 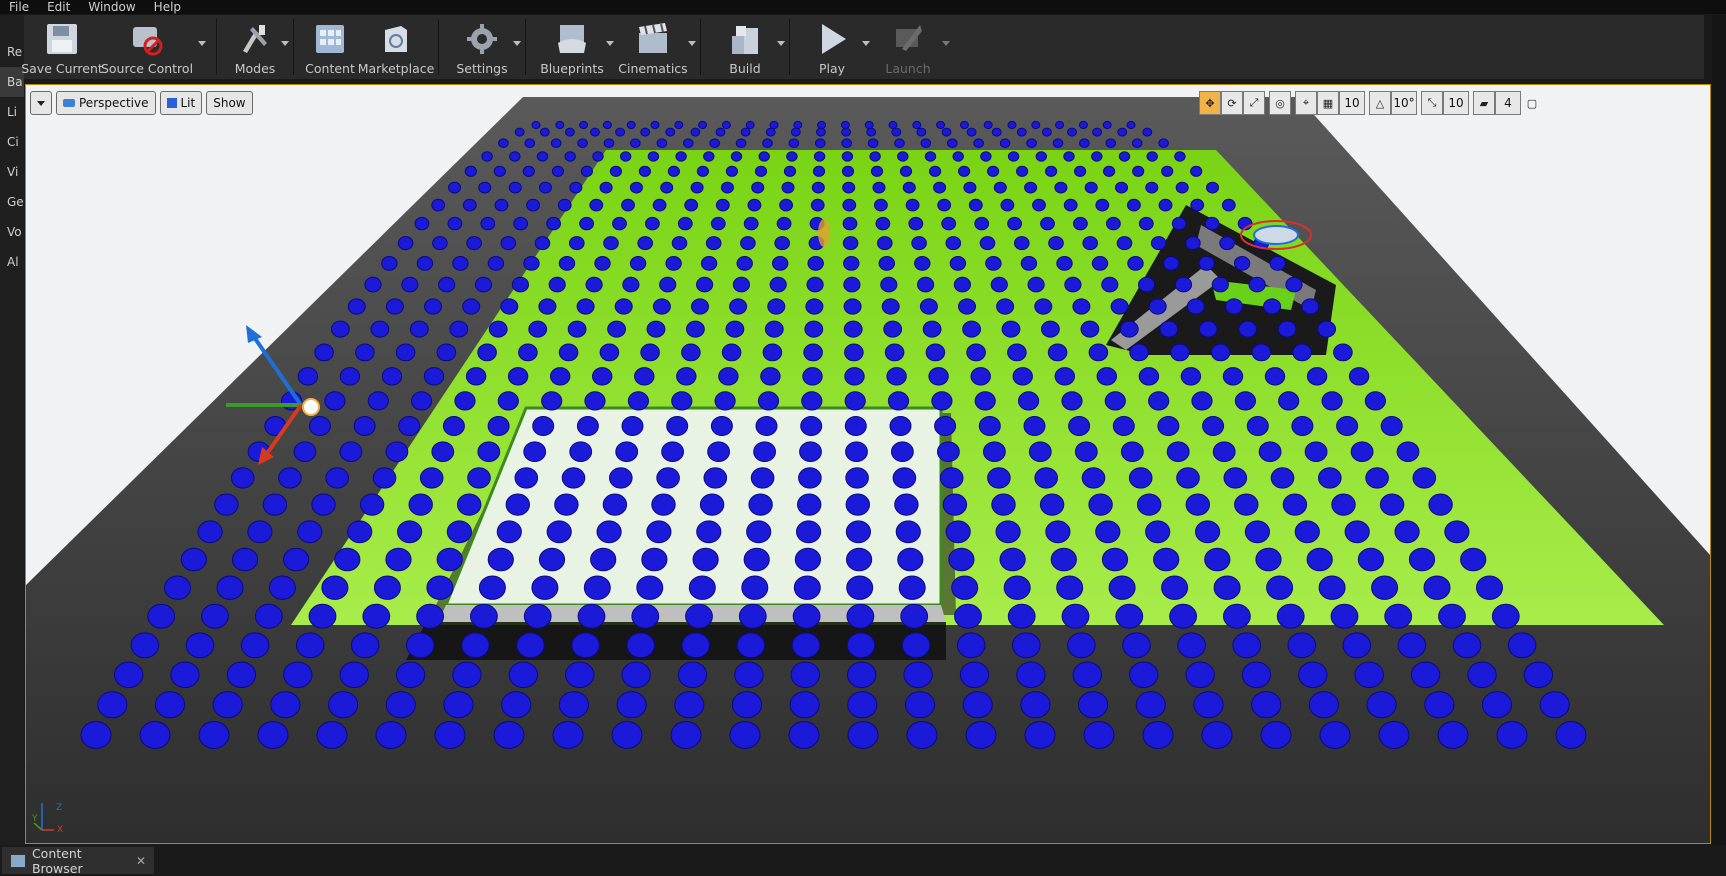 What do you see at coordinates (946, 43) in the screenshot?
I see `launch-dropdown-icon` at bounding box center [946, 43].